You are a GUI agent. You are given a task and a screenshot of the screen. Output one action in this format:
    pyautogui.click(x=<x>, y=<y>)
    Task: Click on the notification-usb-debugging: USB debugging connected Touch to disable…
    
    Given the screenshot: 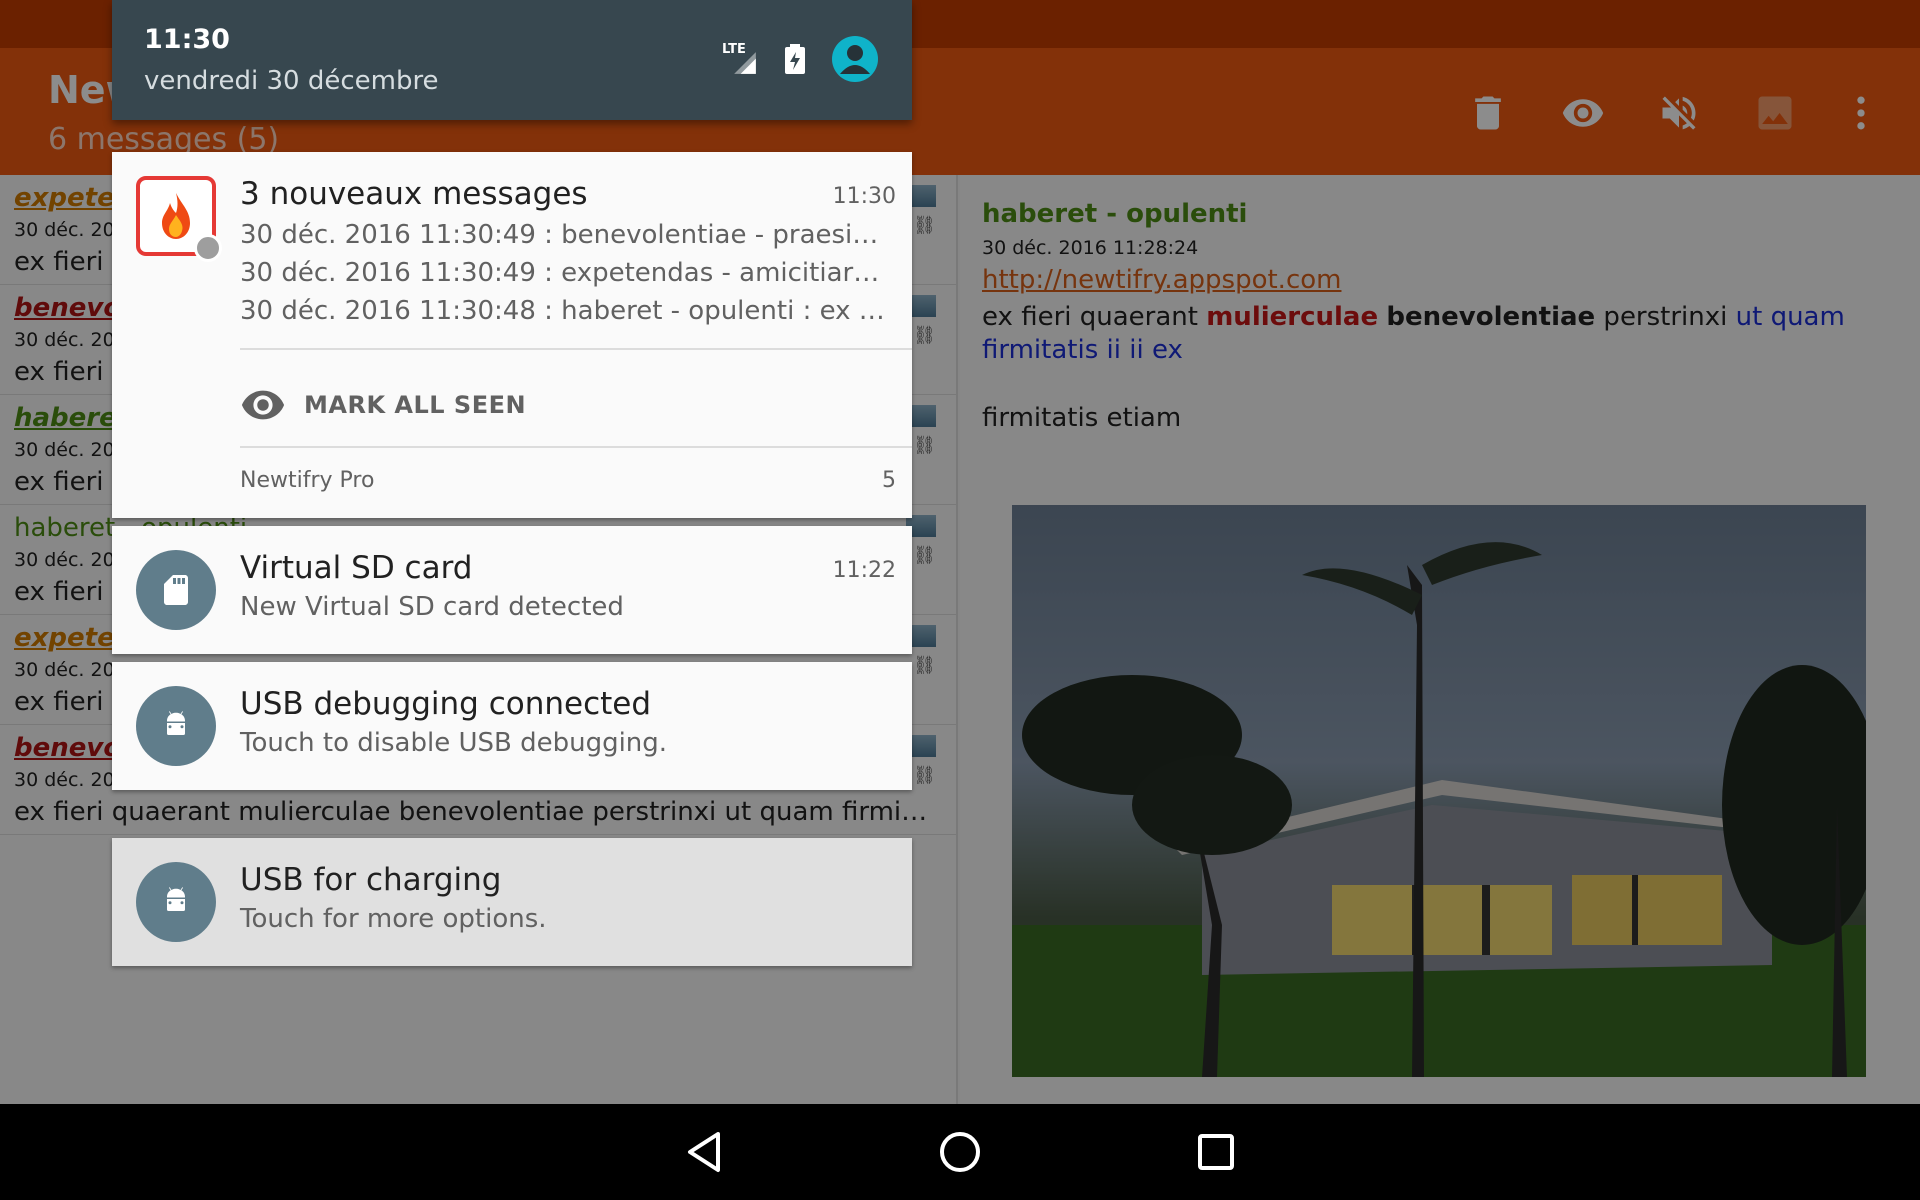 What is the action you would take?
    pyautogui.click(x=512, y=726)
    